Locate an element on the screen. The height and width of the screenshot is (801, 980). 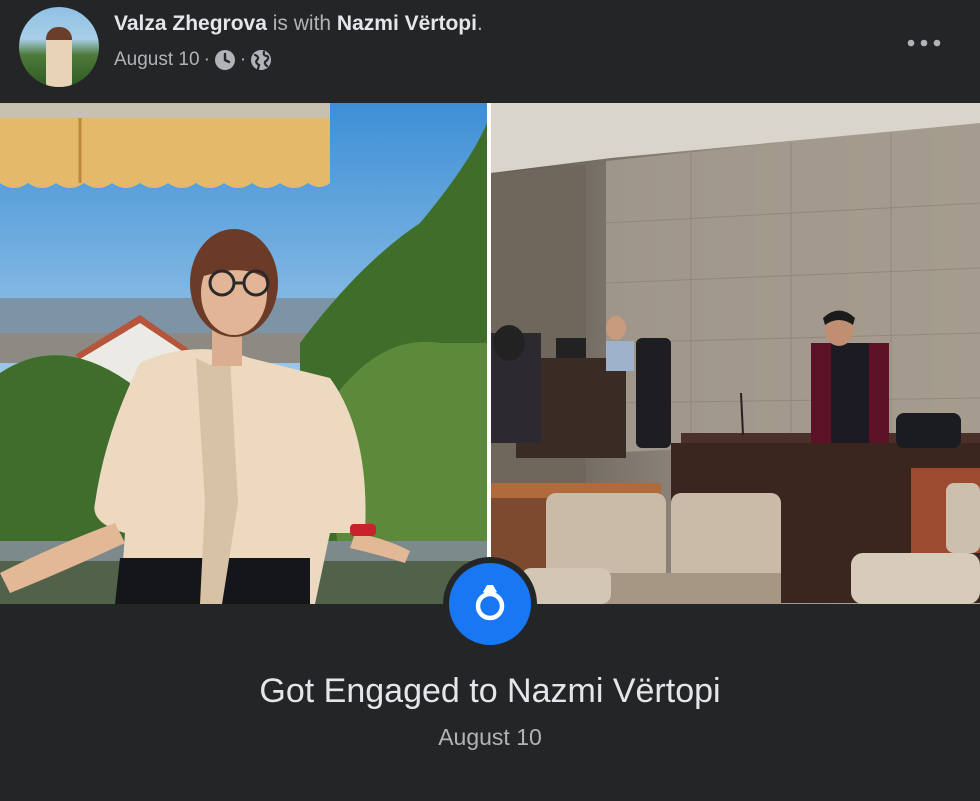
more-options-button is located at coordinates (924, 43).